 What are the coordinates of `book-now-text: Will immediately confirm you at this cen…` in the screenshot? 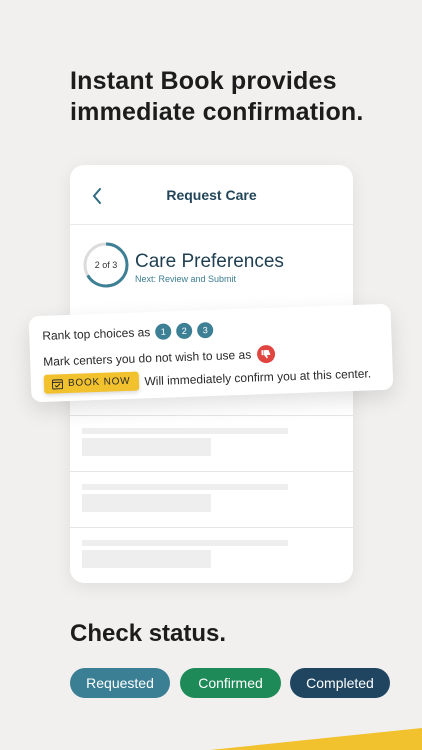 It's located at (258, 376).